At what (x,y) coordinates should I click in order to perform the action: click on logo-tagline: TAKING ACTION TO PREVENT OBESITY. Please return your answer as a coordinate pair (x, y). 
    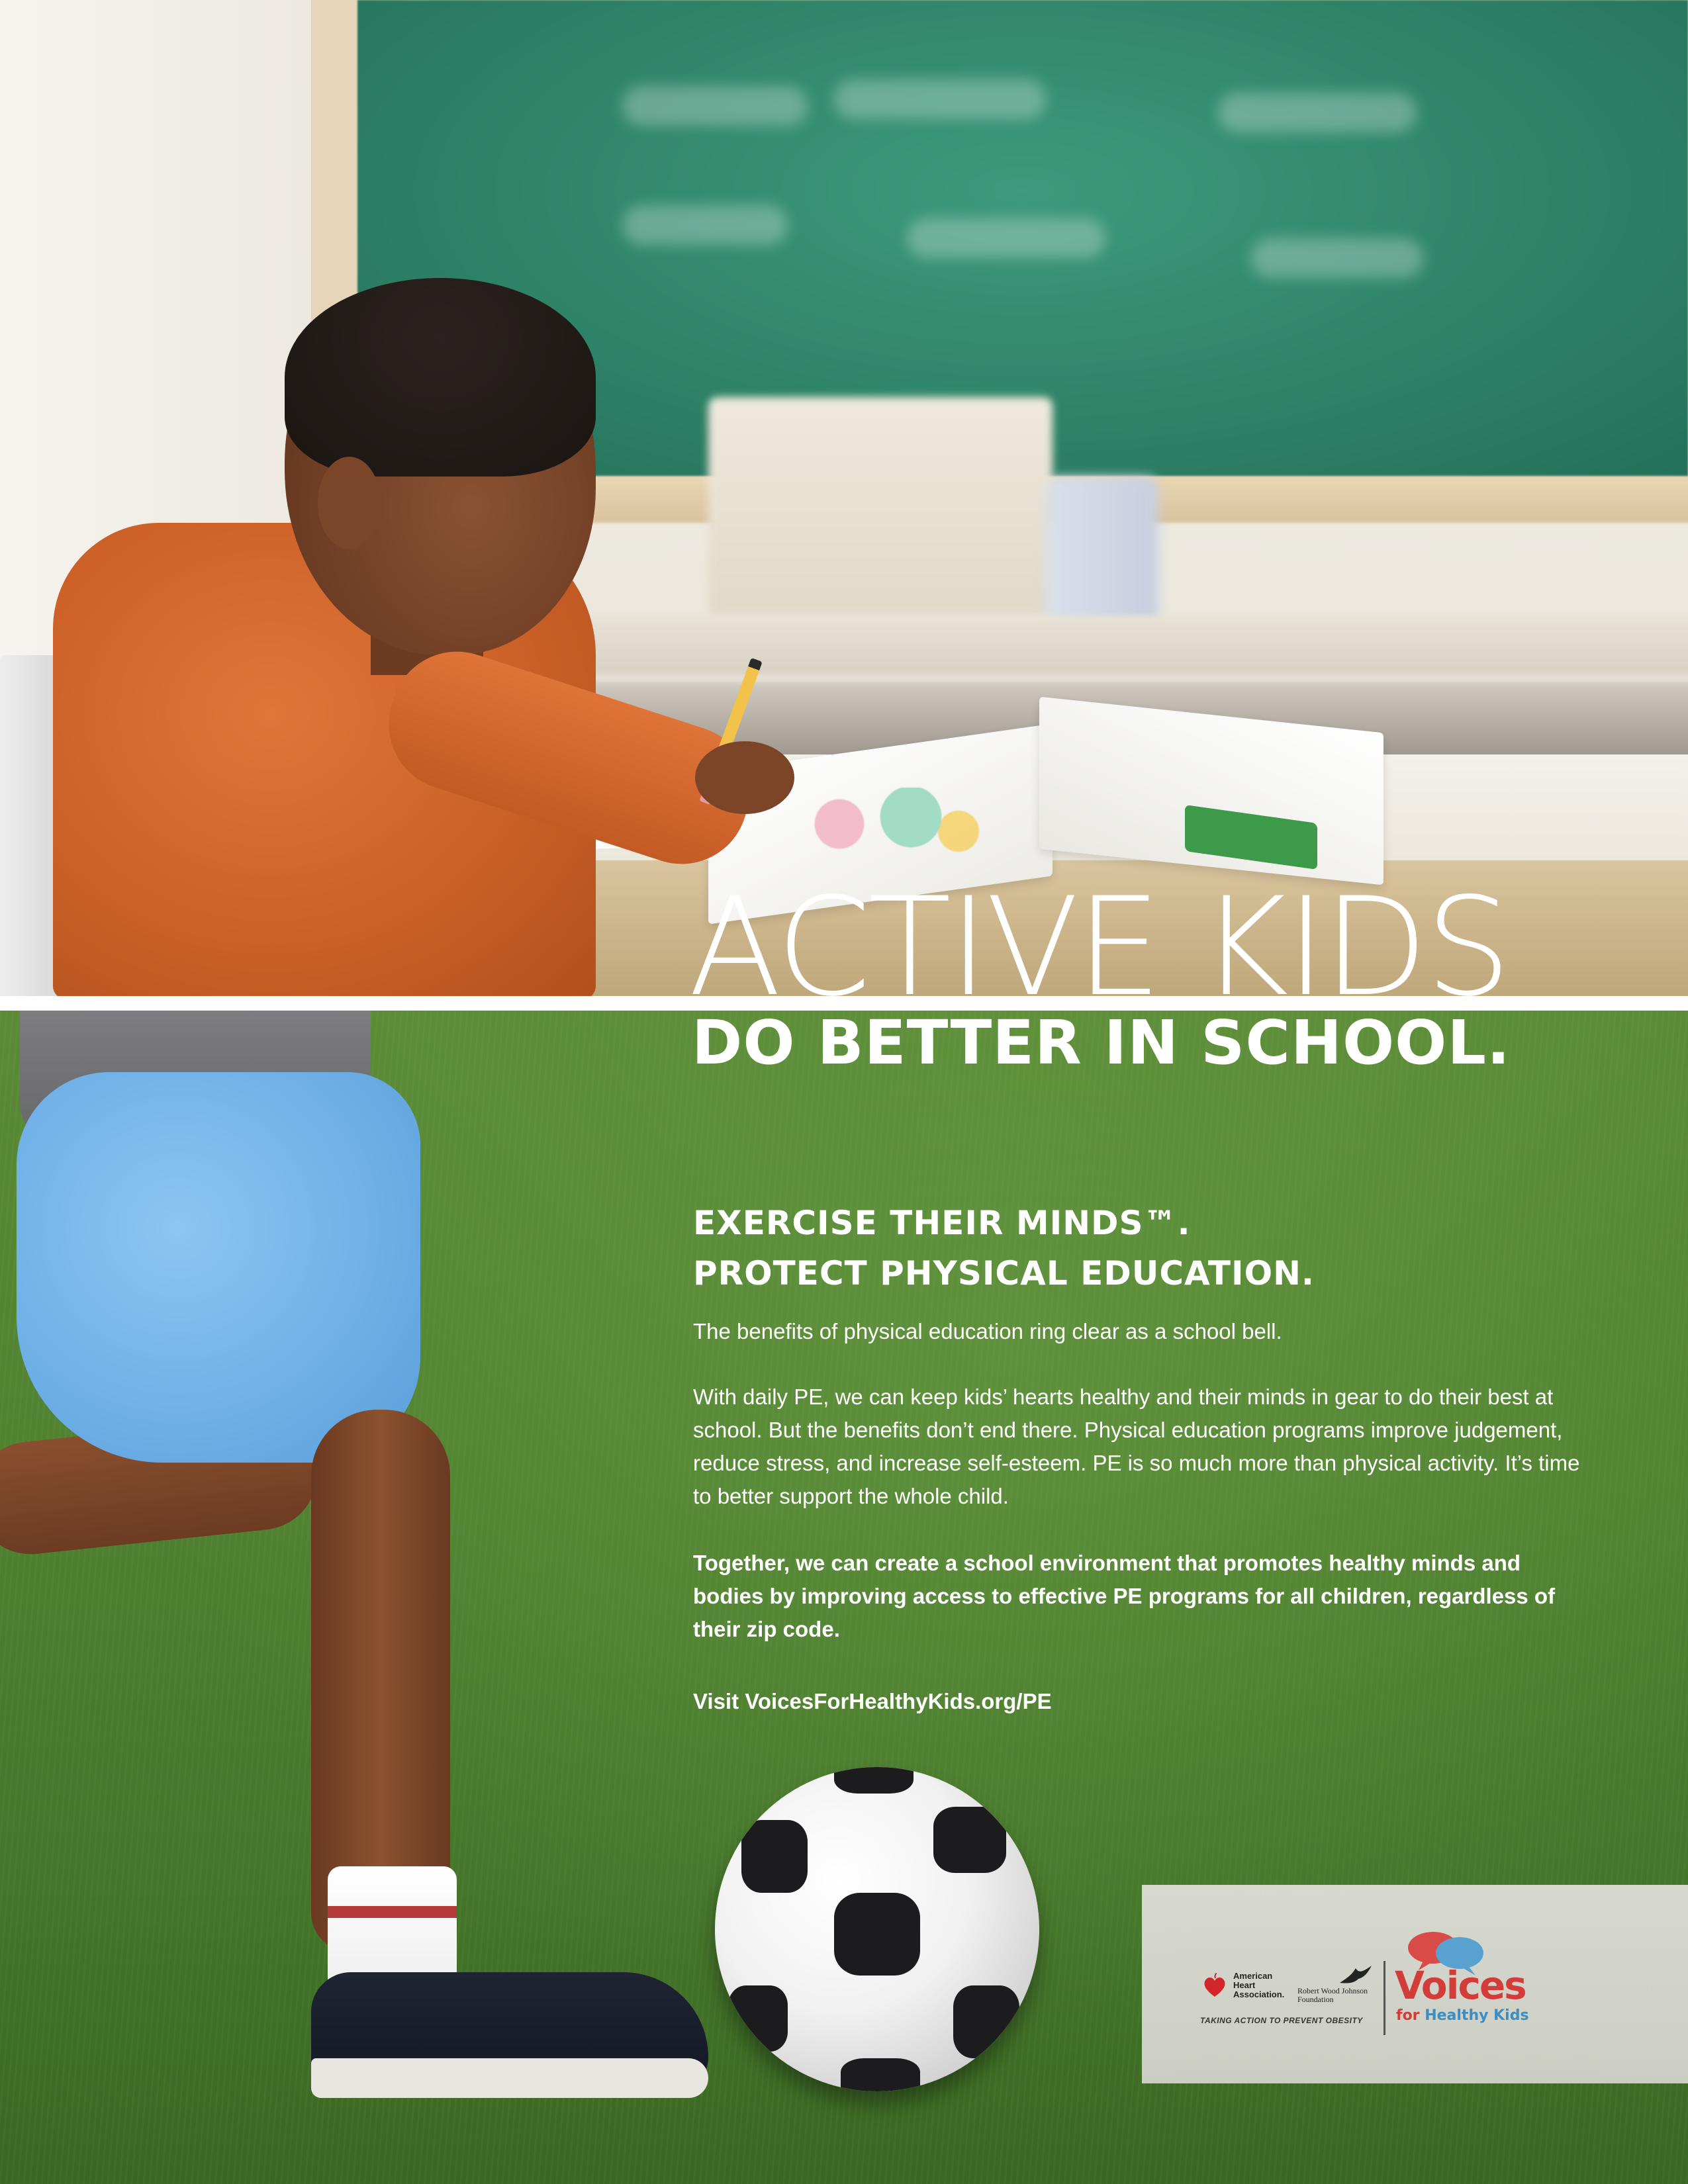
    Looking at the image, I should click on (1281, 2020).